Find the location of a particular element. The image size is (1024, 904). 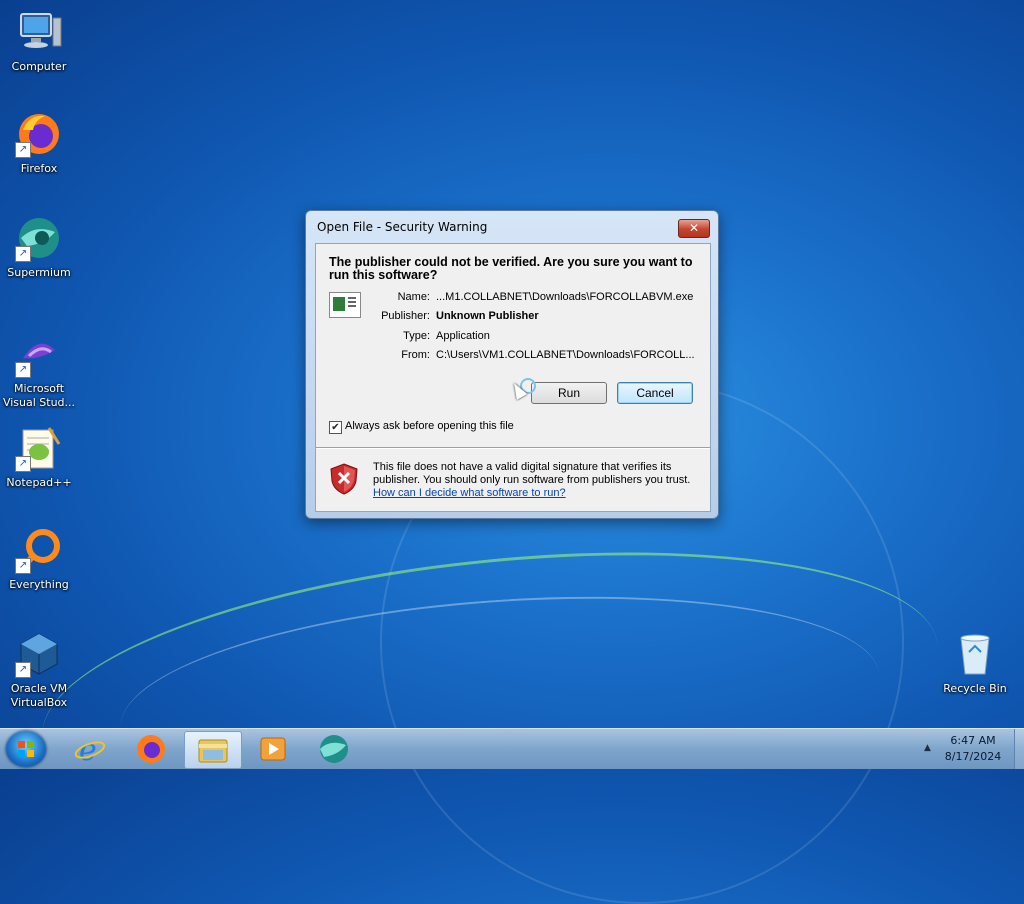

file-explorer-icon is located at coordinates (213, 751).